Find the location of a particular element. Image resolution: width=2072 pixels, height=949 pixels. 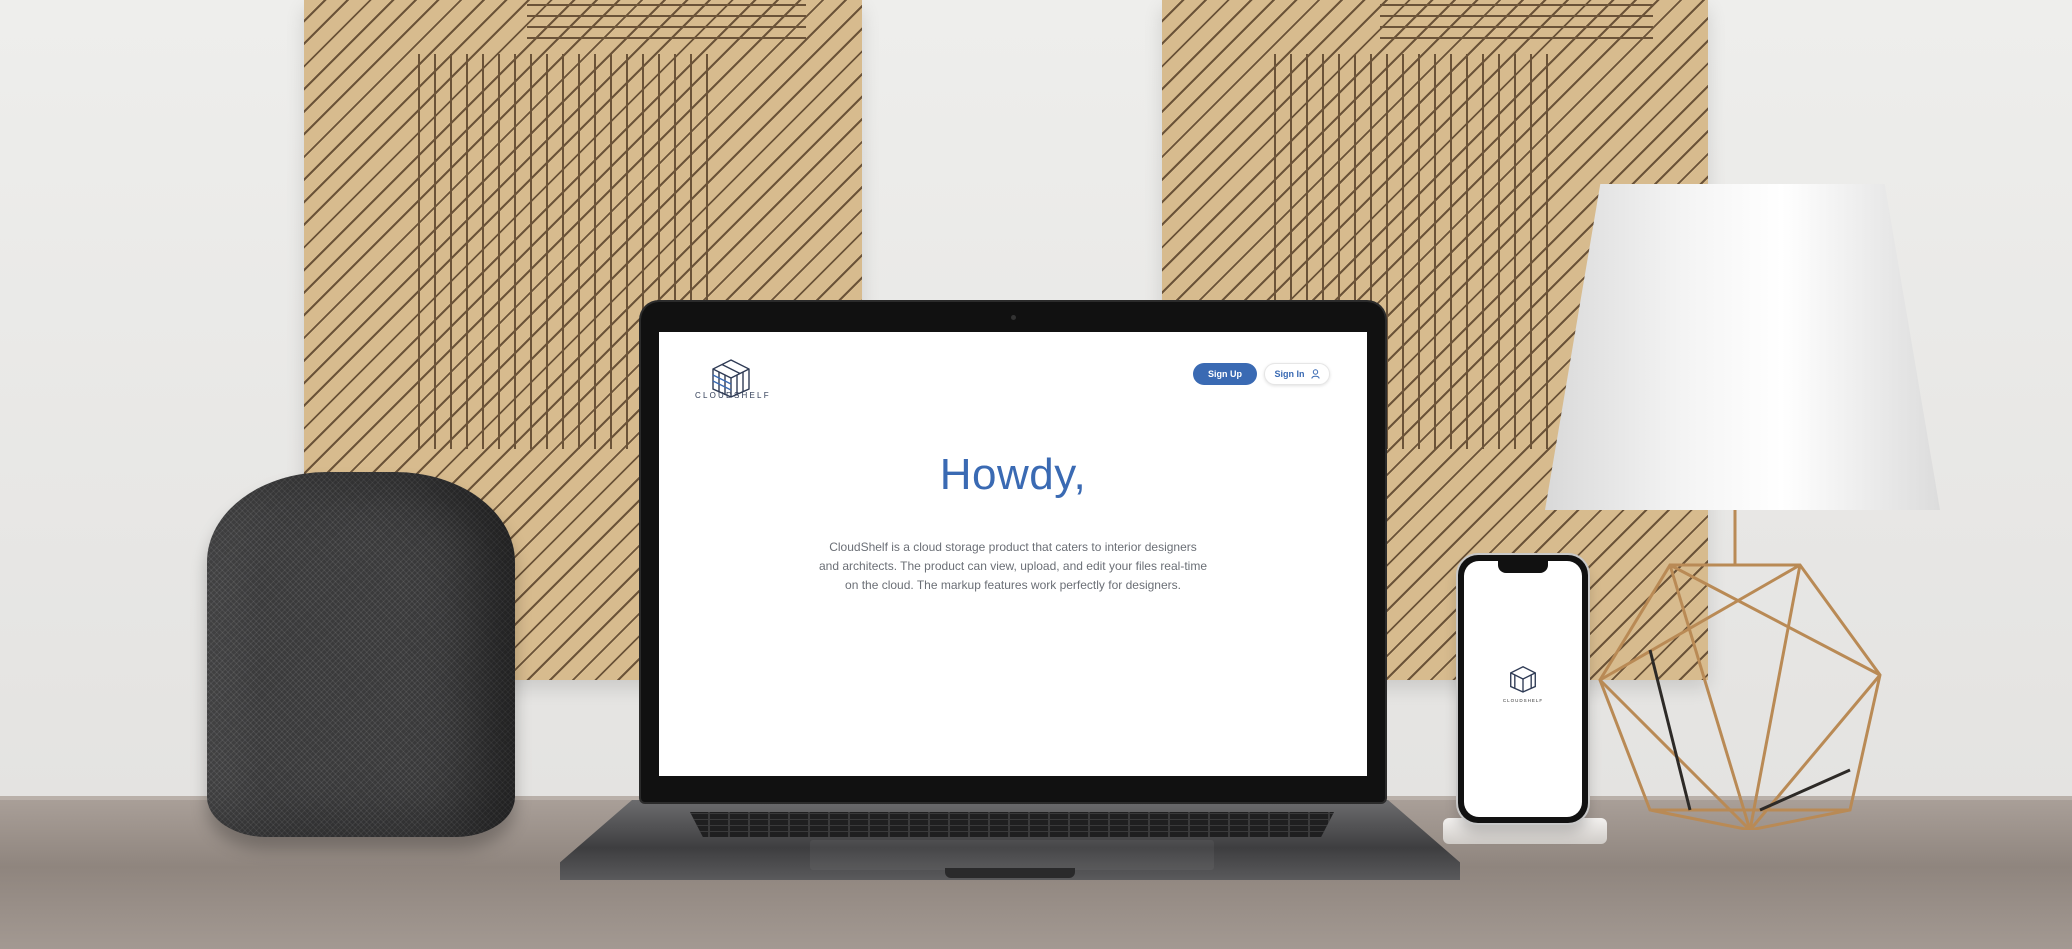

sign-in-label: Sign In is located at coordinates (1289, 374).